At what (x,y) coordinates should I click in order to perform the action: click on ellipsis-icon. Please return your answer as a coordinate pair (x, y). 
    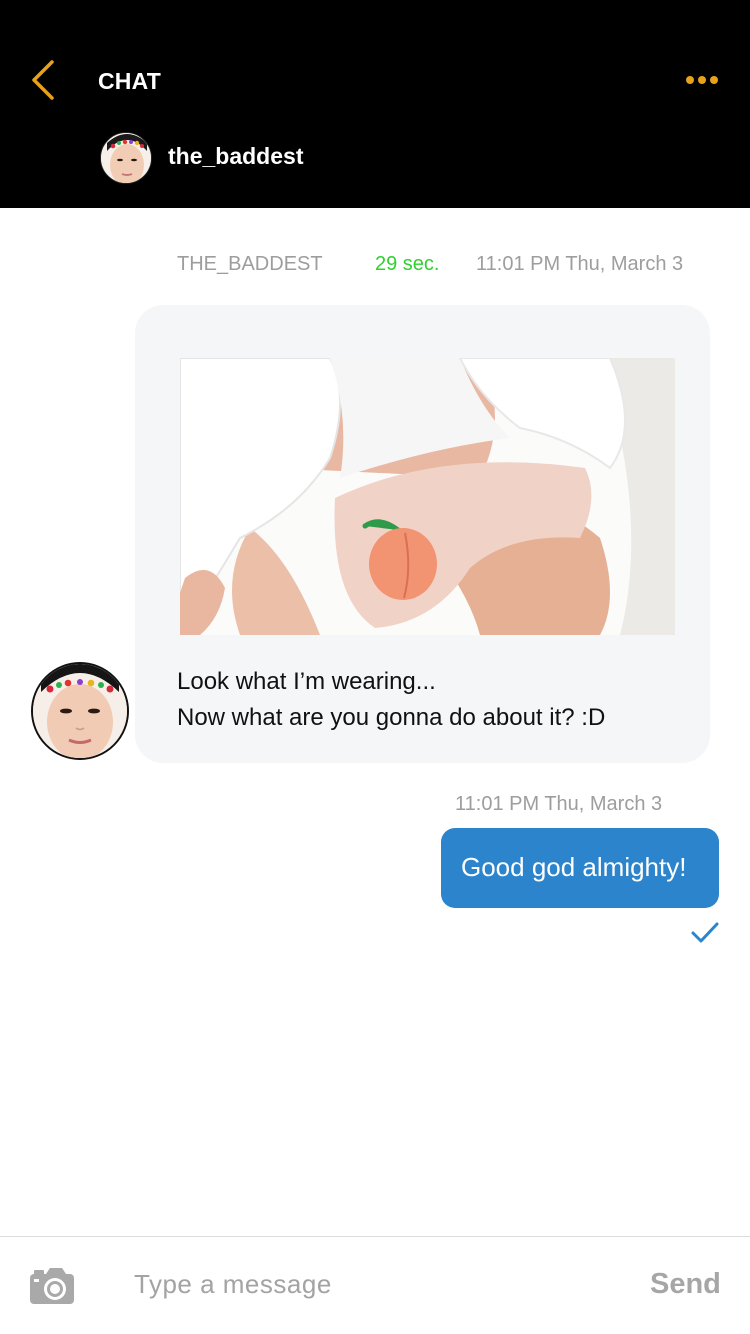
    Looking at the image, I should click on (702, 80).